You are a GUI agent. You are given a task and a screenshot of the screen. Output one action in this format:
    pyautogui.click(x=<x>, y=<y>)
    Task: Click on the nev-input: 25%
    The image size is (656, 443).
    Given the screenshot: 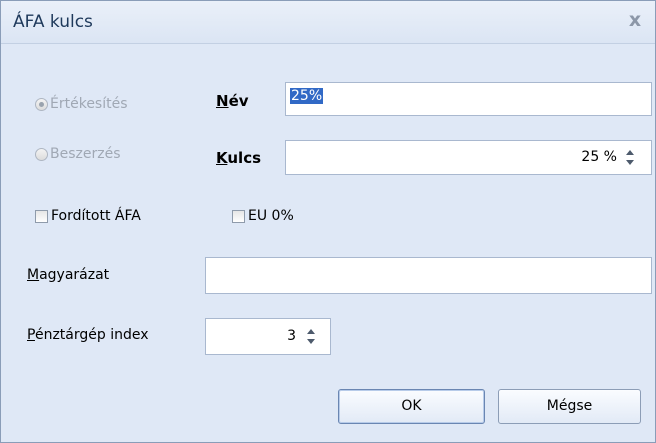 What is the action you would take?
    pyautogui.click(x=468, y=99)
    